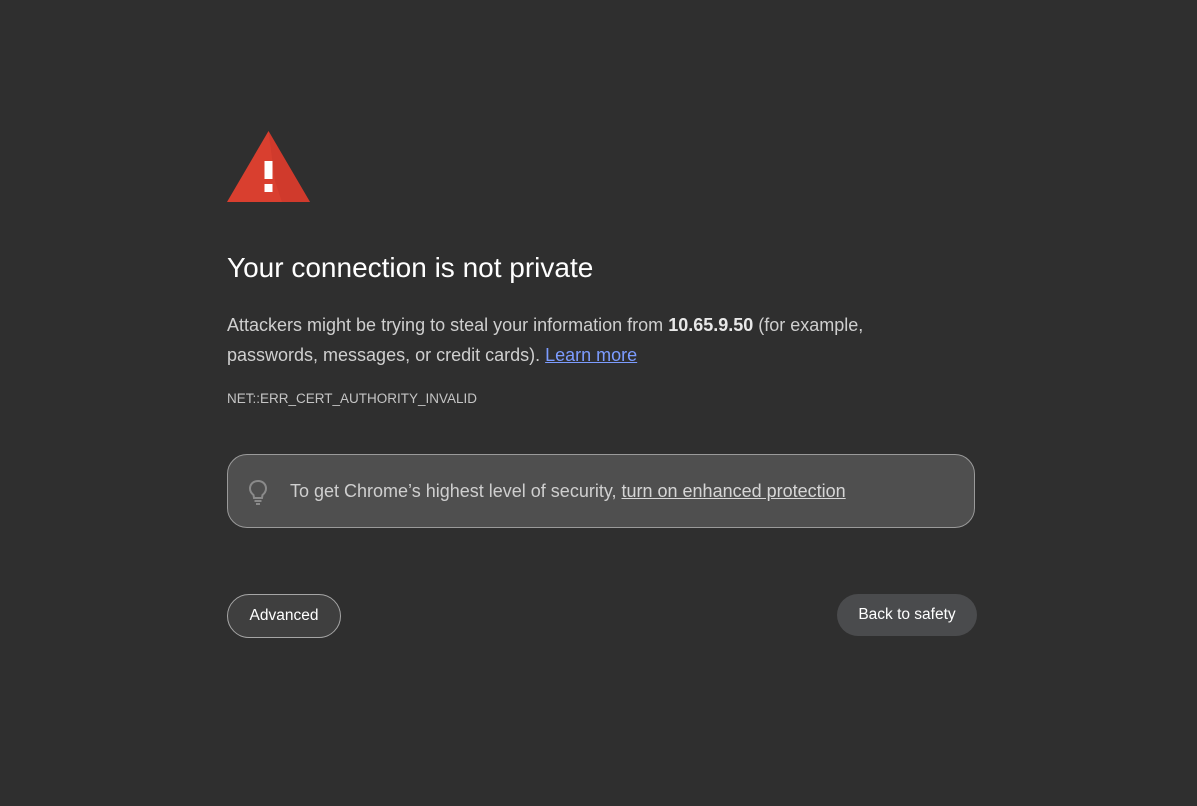 Image resolution: width=1197 pixels, height=806 pixels. I want to click on page-title: Your connection is not private, so click(410, 267).